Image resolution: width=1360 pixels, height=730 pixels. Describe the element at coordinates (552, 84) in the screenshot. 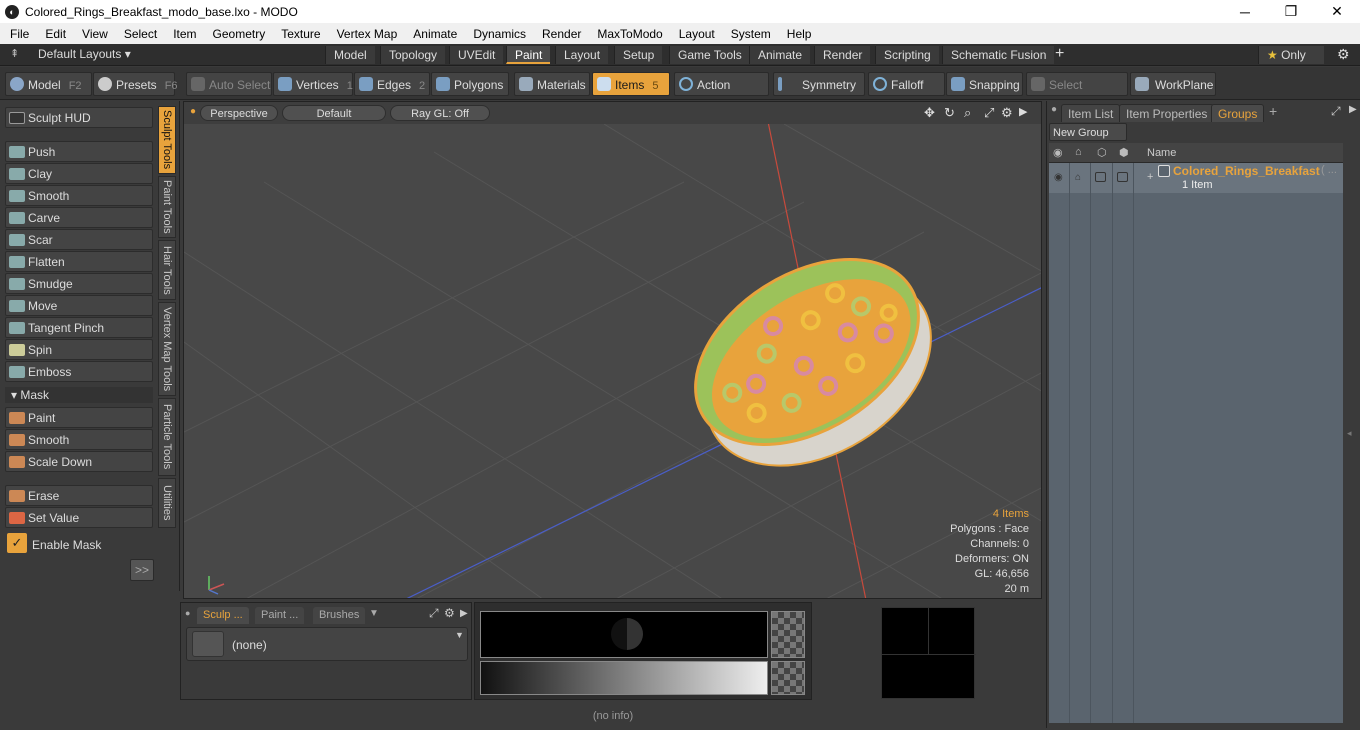

I see `materials-button: Materials` at that location.